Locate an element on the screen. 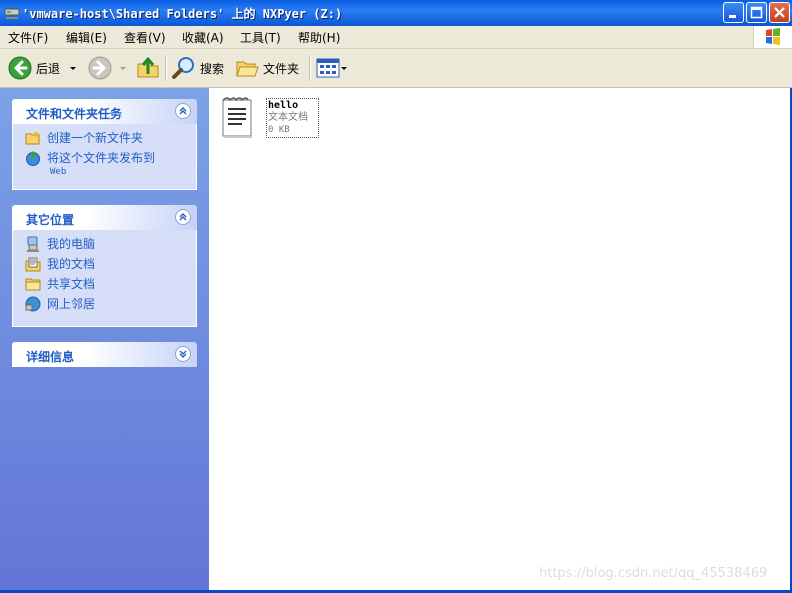 This screenshot has height=593, width=792. place-my-computer: 我的电脑 is located at coordinates (110, 246).